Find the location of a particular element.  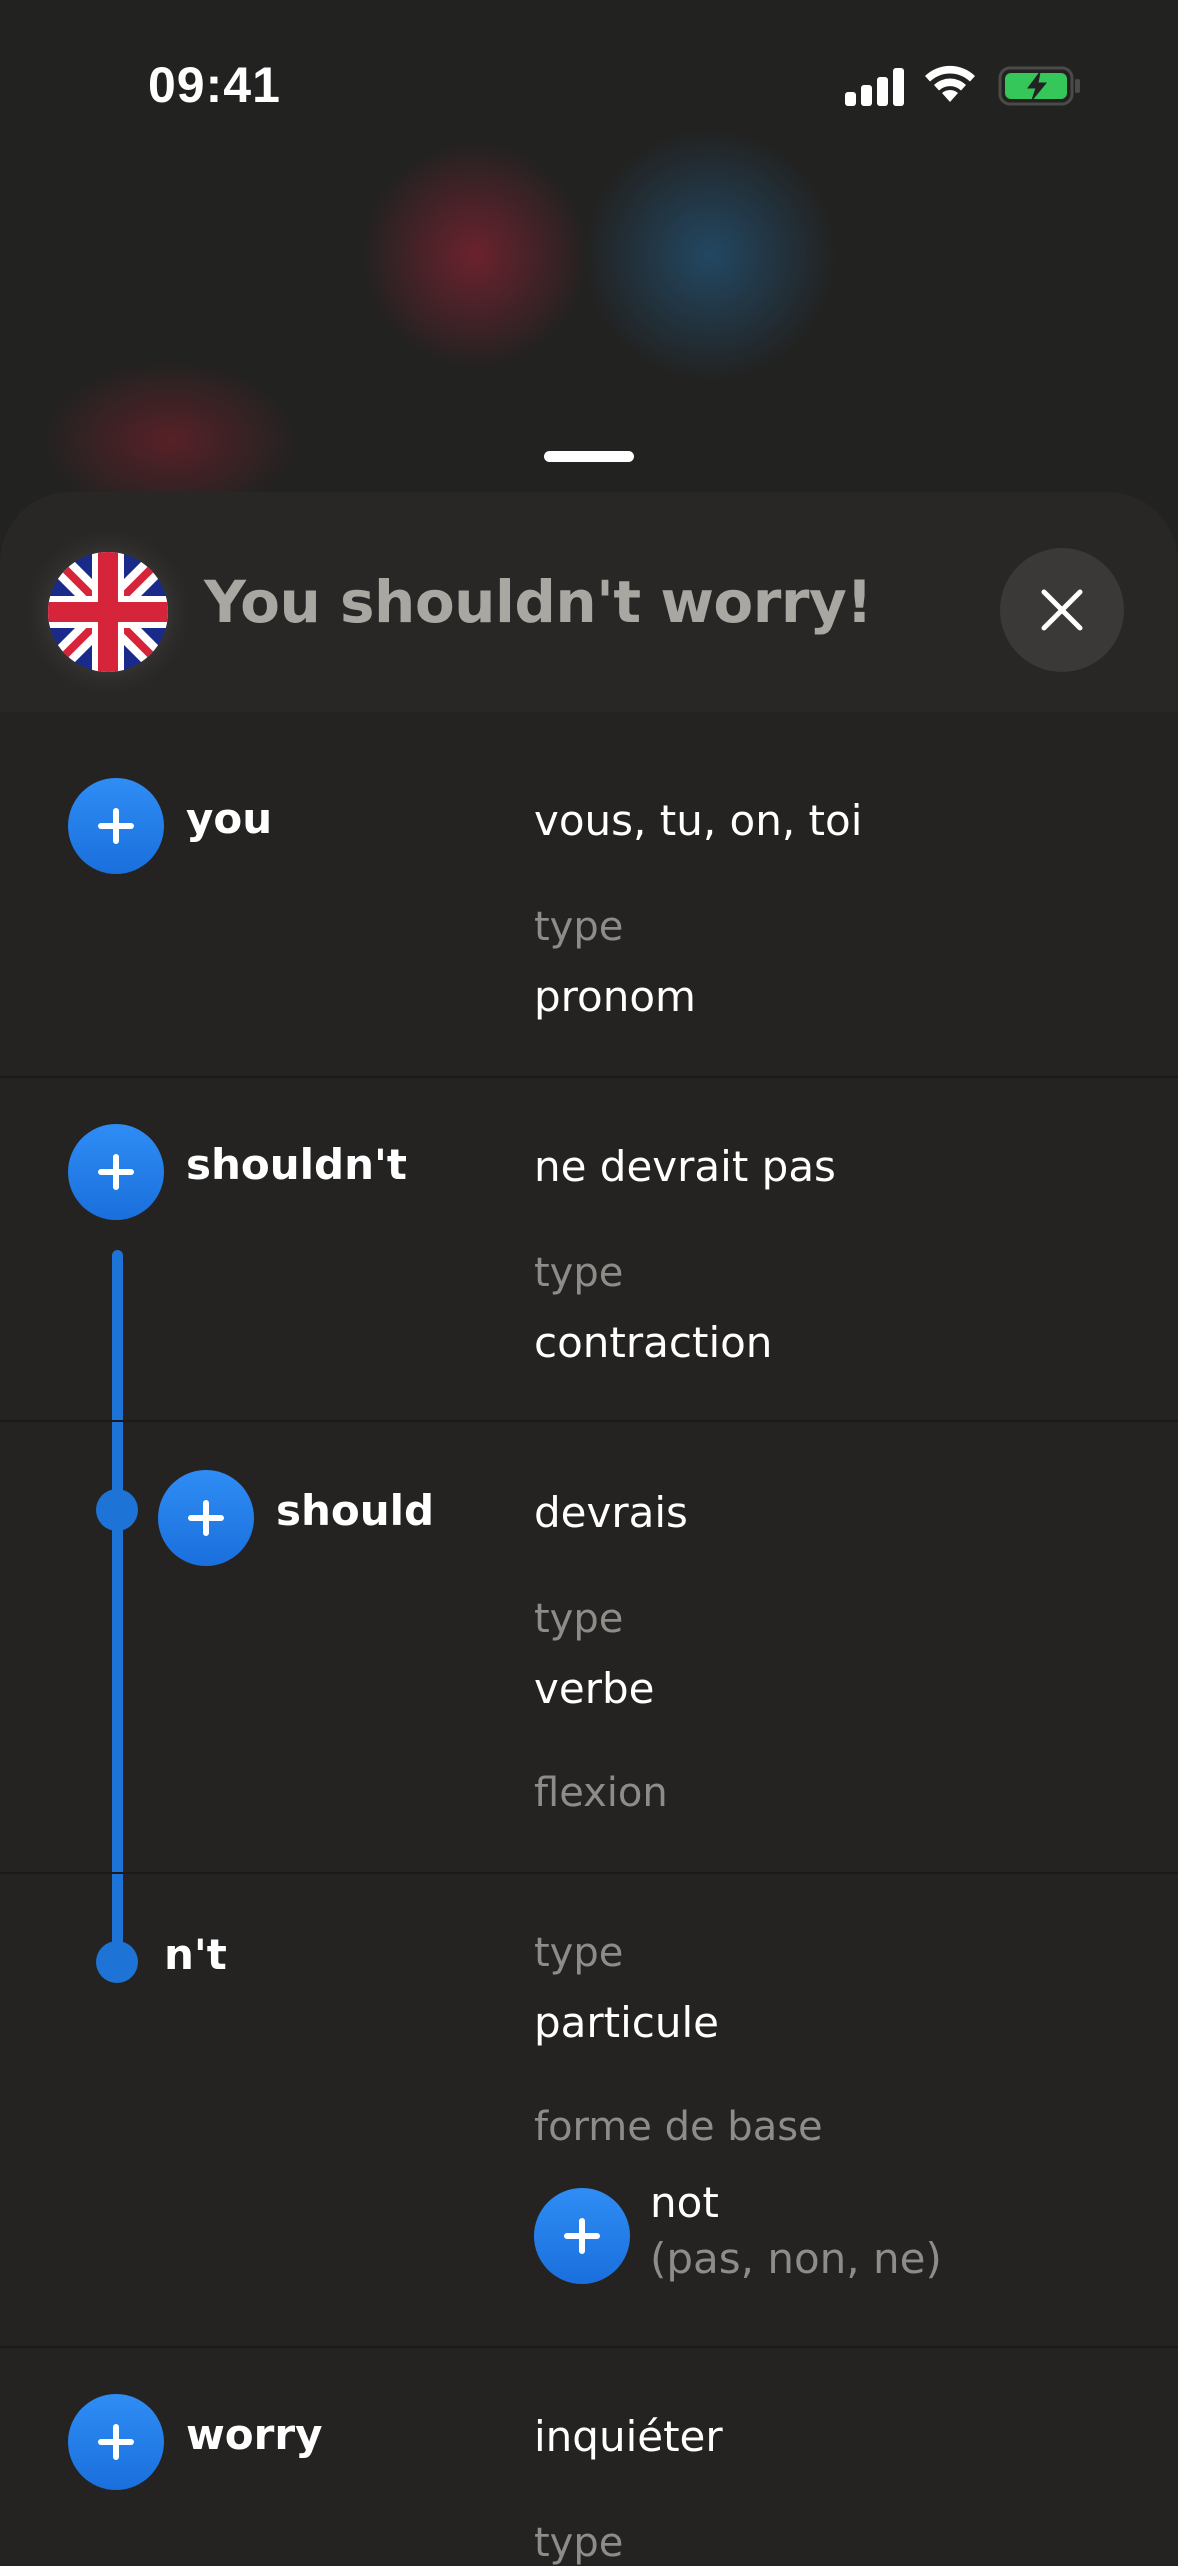

base-form-label: forme de base is located at coordinates (678, 2127).